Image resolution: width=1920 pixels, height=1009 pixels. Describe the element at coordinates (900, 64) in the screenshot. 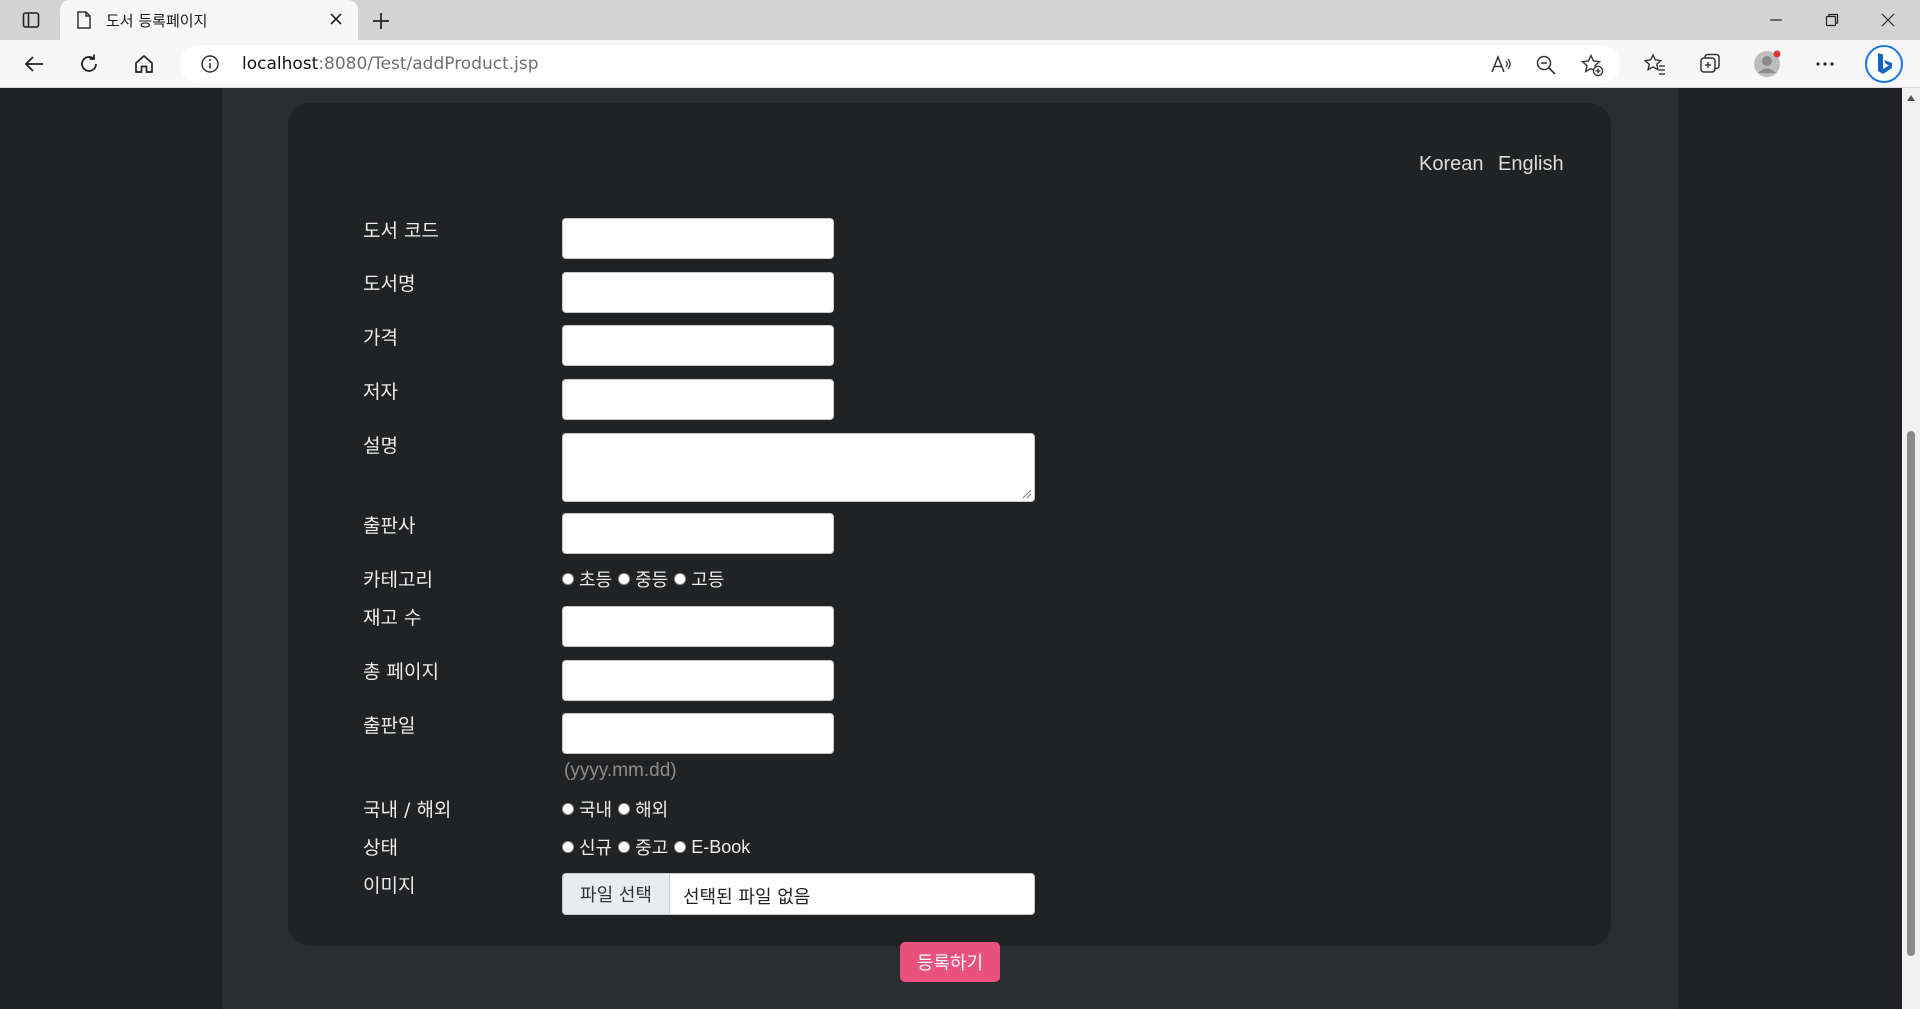

I see `address-bar: localhost:8080/Test/addProduct.jsp` at that location.